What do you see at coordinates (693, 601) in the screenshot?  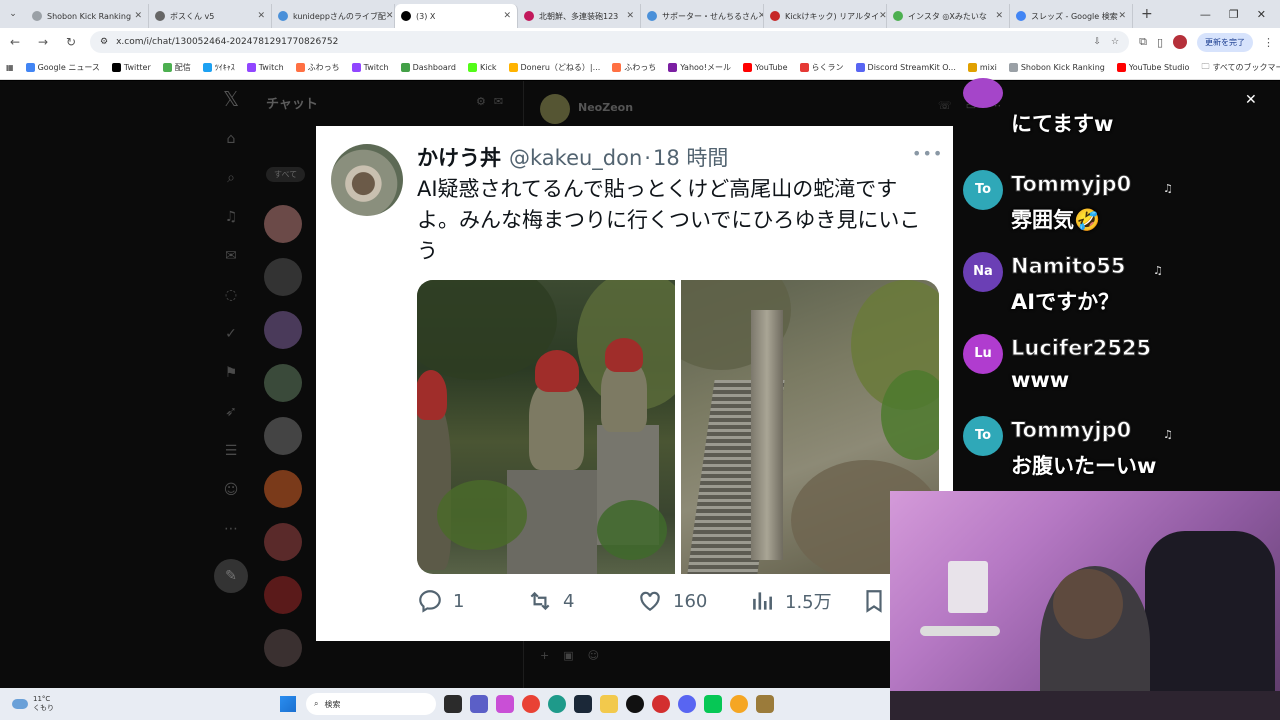 I see `like-button: 160` at bounding box center [693, 601].